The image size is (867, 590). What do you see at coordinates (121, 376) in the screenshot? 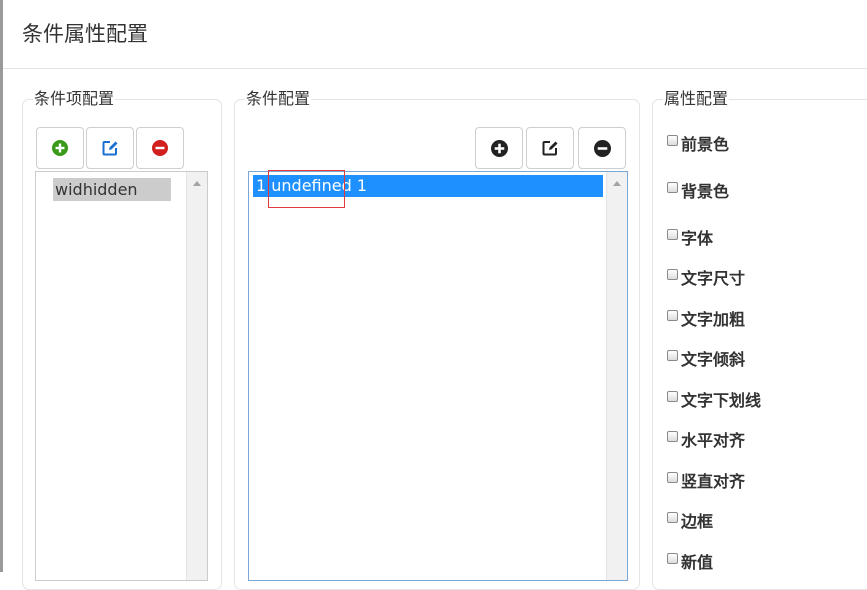
I see `condition-item-list: widhidden` at bounding box center [121, 376].